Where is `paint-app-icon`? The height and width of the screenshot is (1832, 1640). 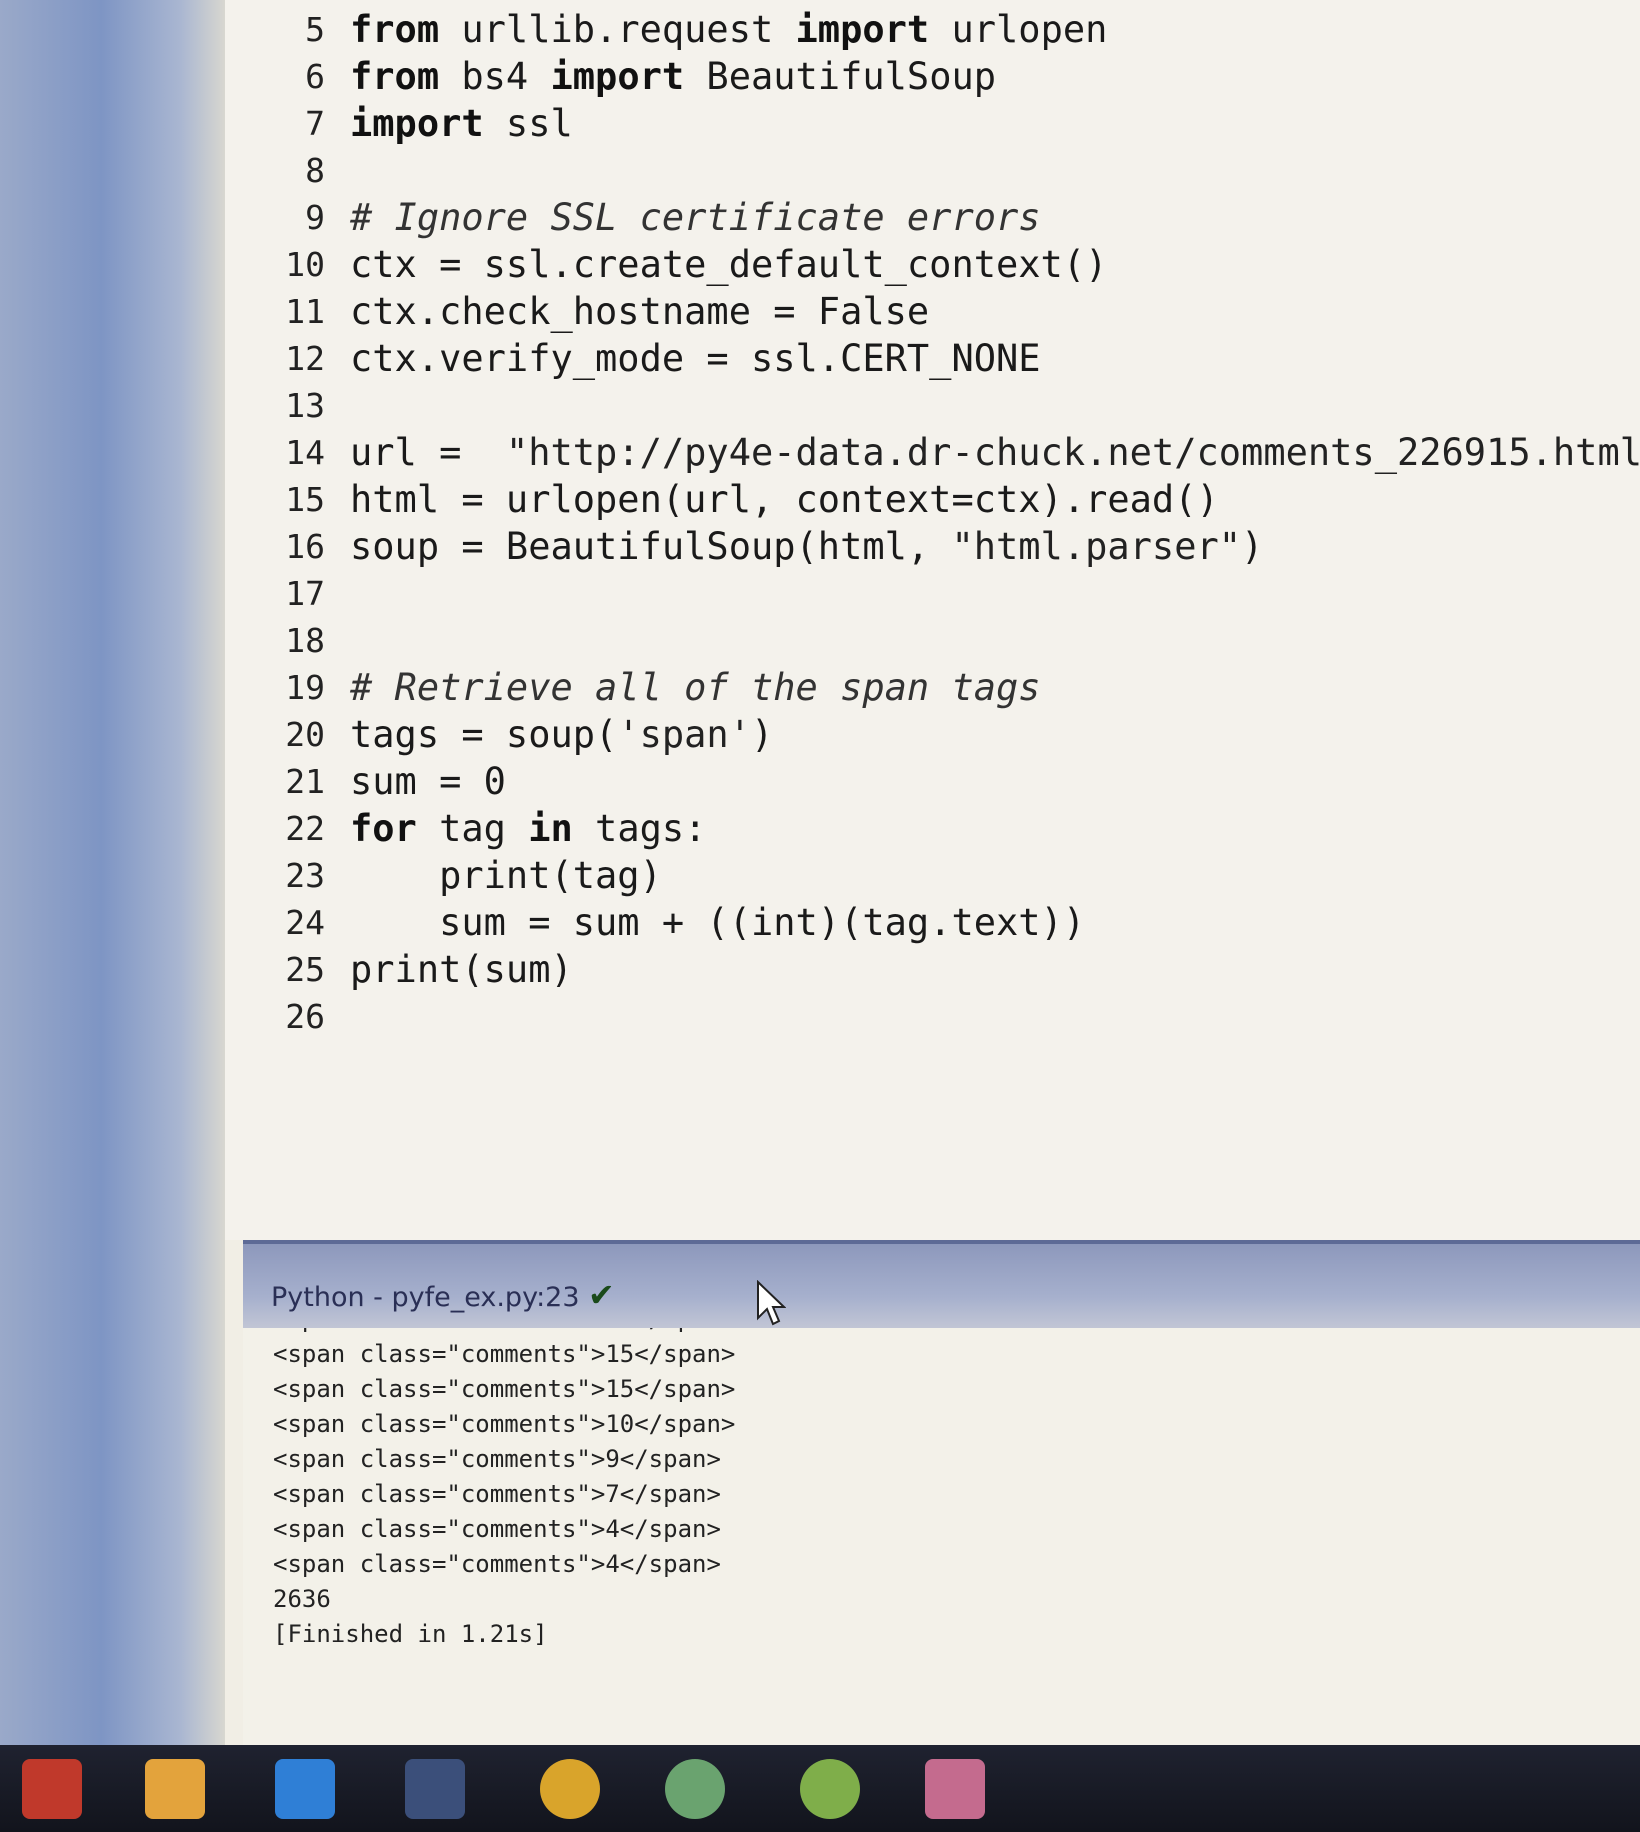
paint-app-icon is located at coordinates (955, 1789).